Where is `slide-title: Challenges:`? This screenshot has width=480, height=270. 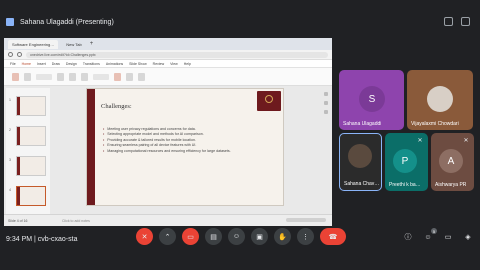
slide-title: Challenges: is located at coordinates (116, 106).